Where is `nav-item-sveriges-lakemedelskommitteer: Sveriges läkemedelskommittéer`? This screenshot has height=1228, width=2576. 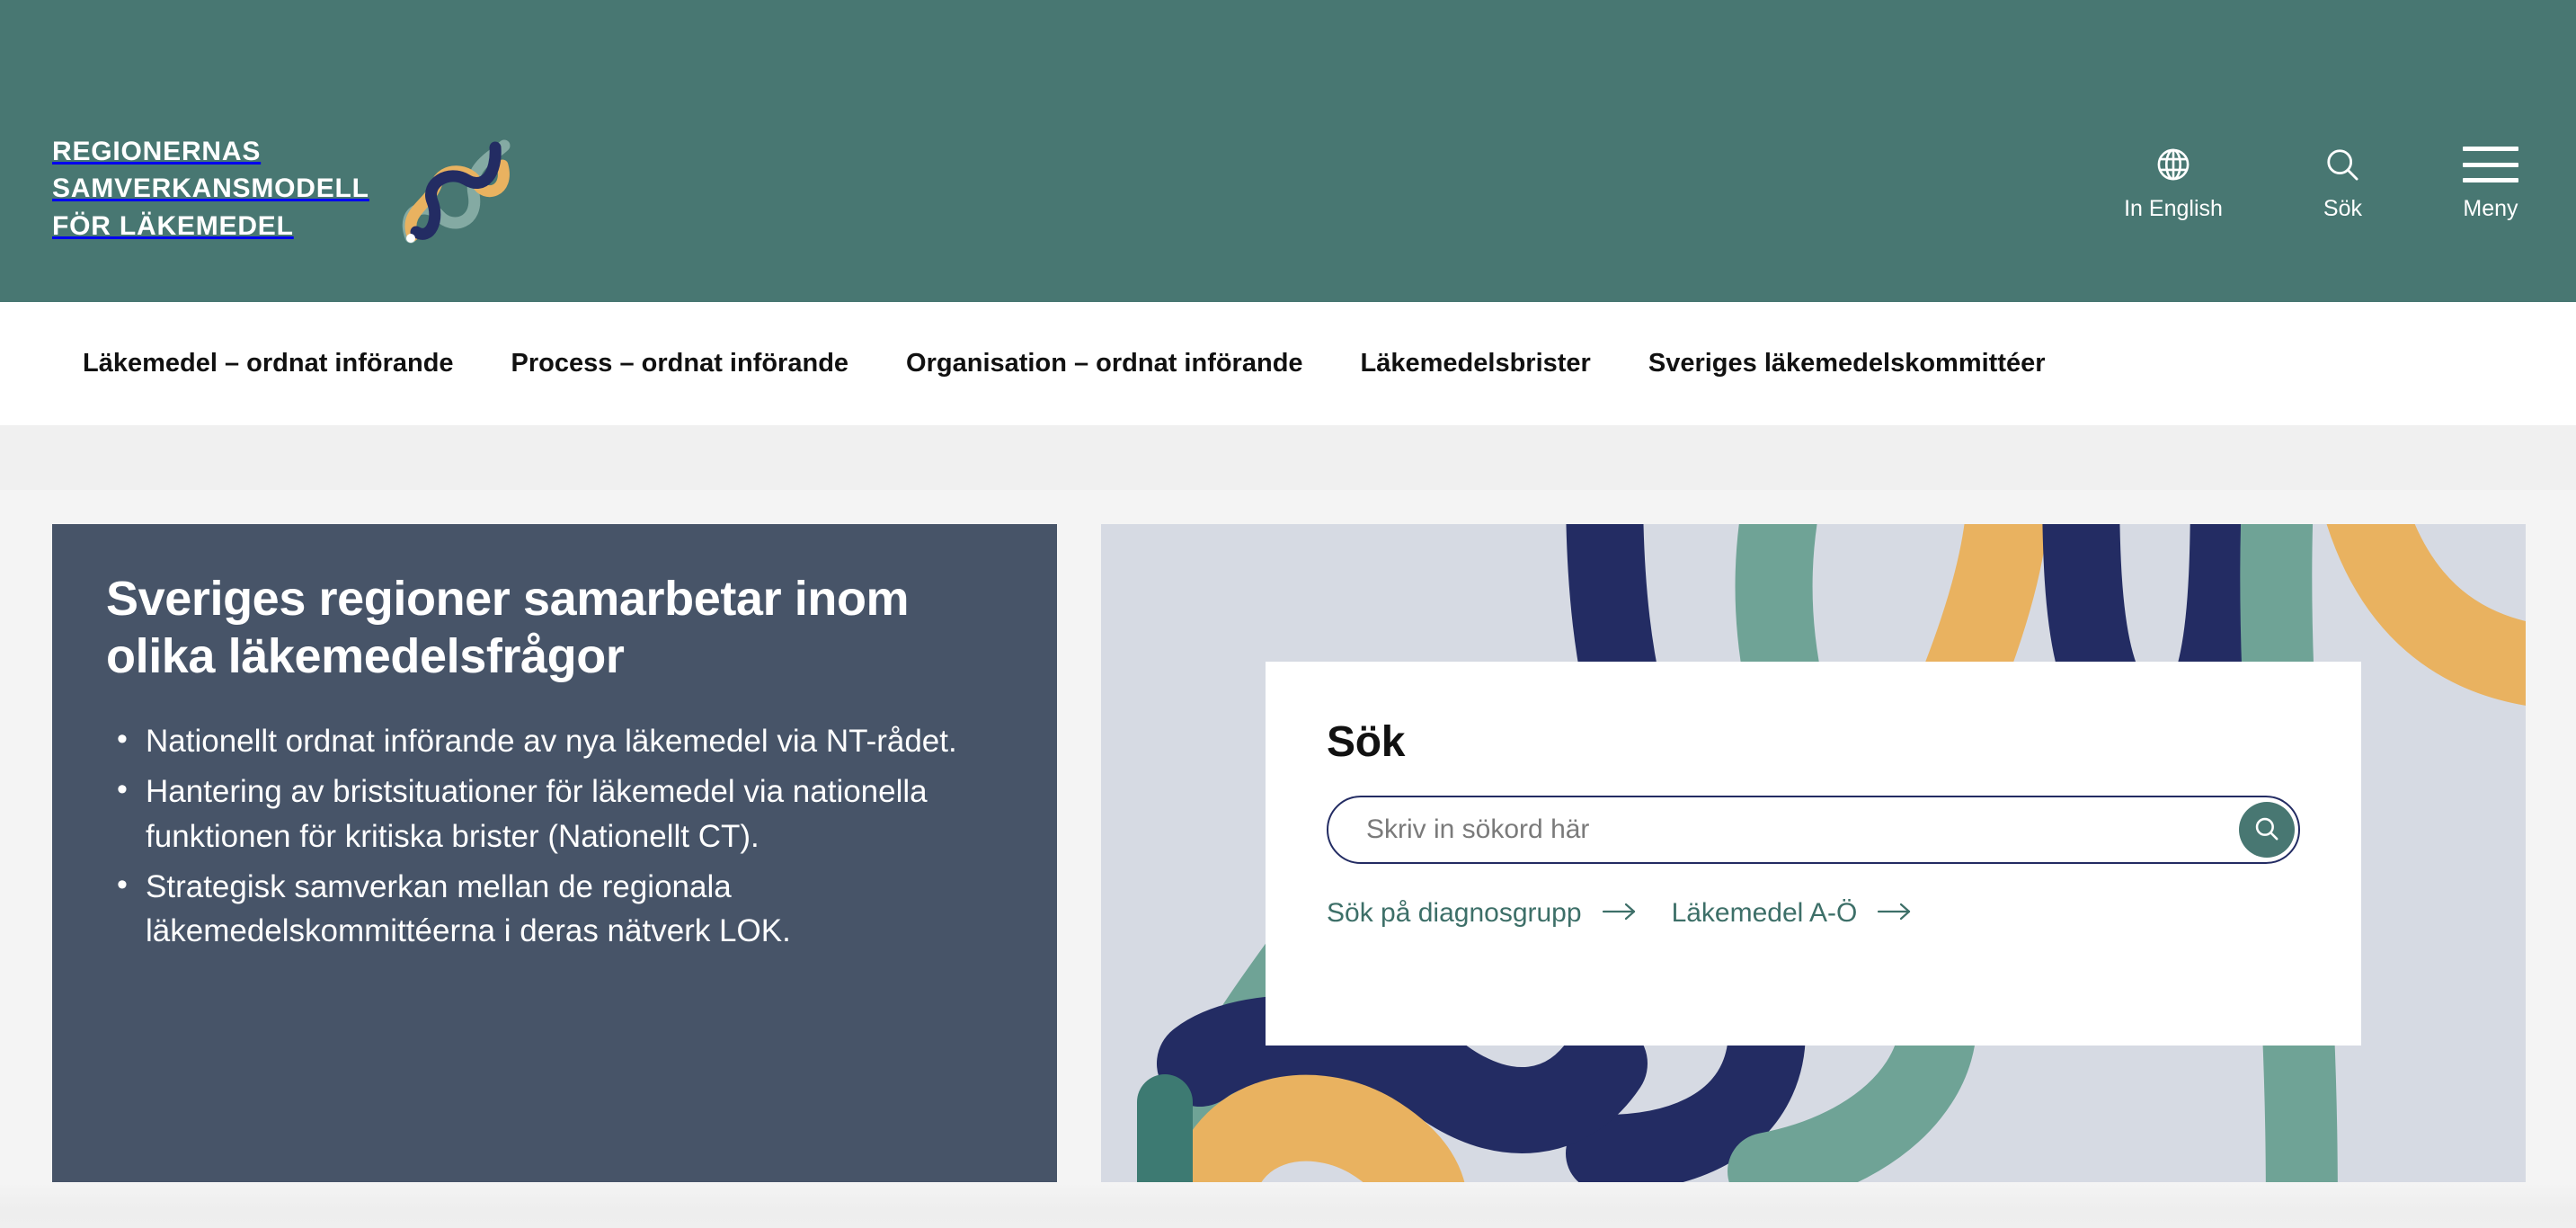
nav-item-sveriges-lakemedelskommitteer: Sveriges läkemedelskommittéer is located at coordinates (1847, 363).